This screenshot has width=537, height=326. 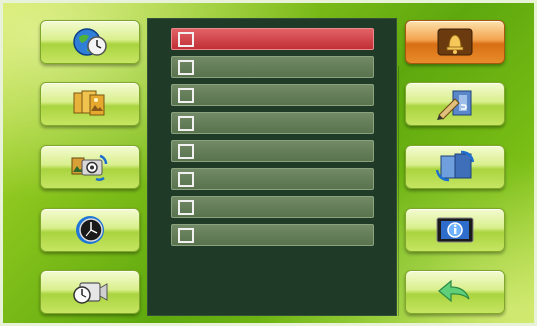 I want to click on back-arrow-icon, so click(x=455, y=292).